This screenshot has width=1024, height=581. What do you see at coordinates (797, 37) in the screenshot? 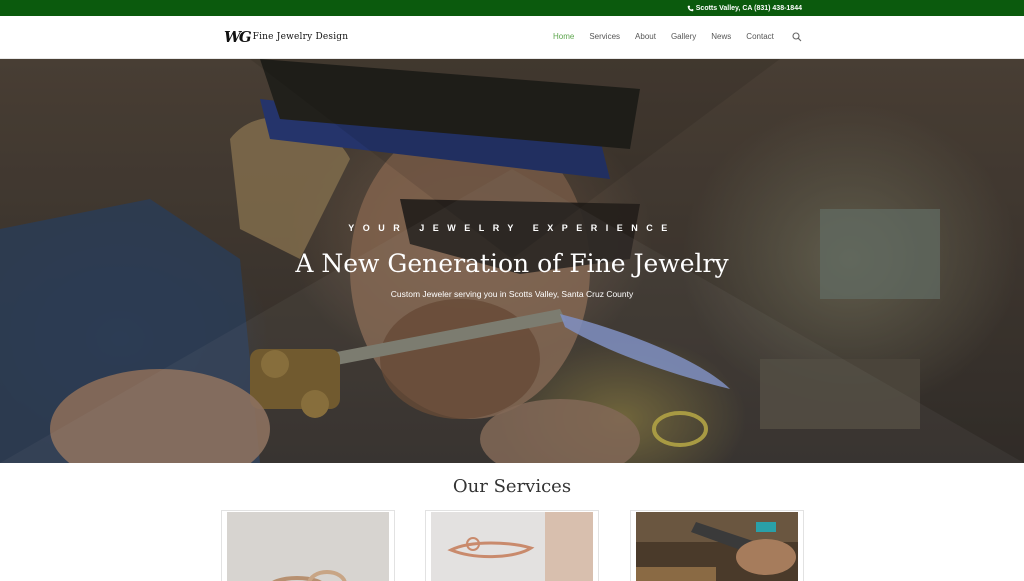
I see `search-icon` at bounding box center [797, 37].